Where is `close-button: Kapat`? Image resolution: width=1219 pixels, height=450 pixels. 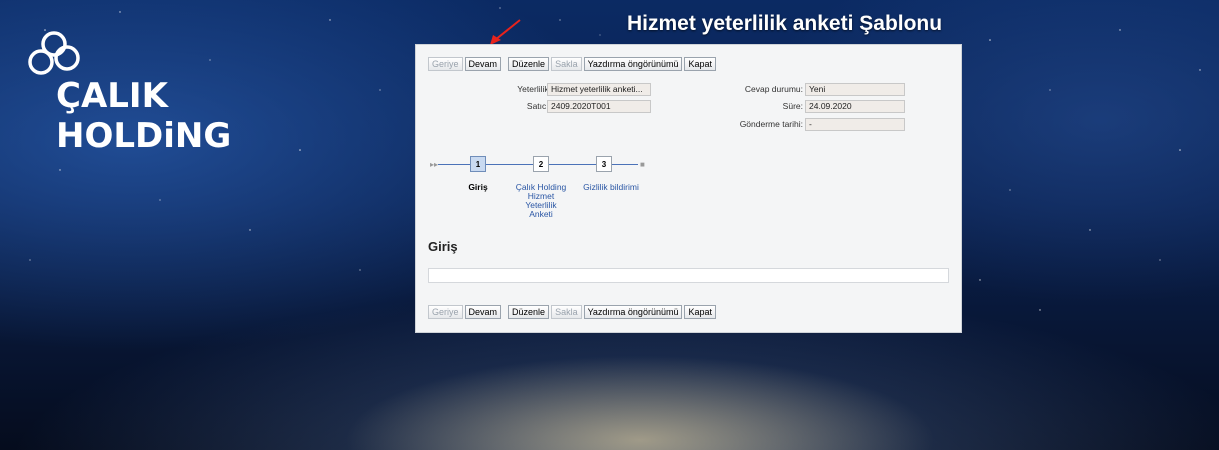
close-button: Kapat is located at coordinates (700, 64).